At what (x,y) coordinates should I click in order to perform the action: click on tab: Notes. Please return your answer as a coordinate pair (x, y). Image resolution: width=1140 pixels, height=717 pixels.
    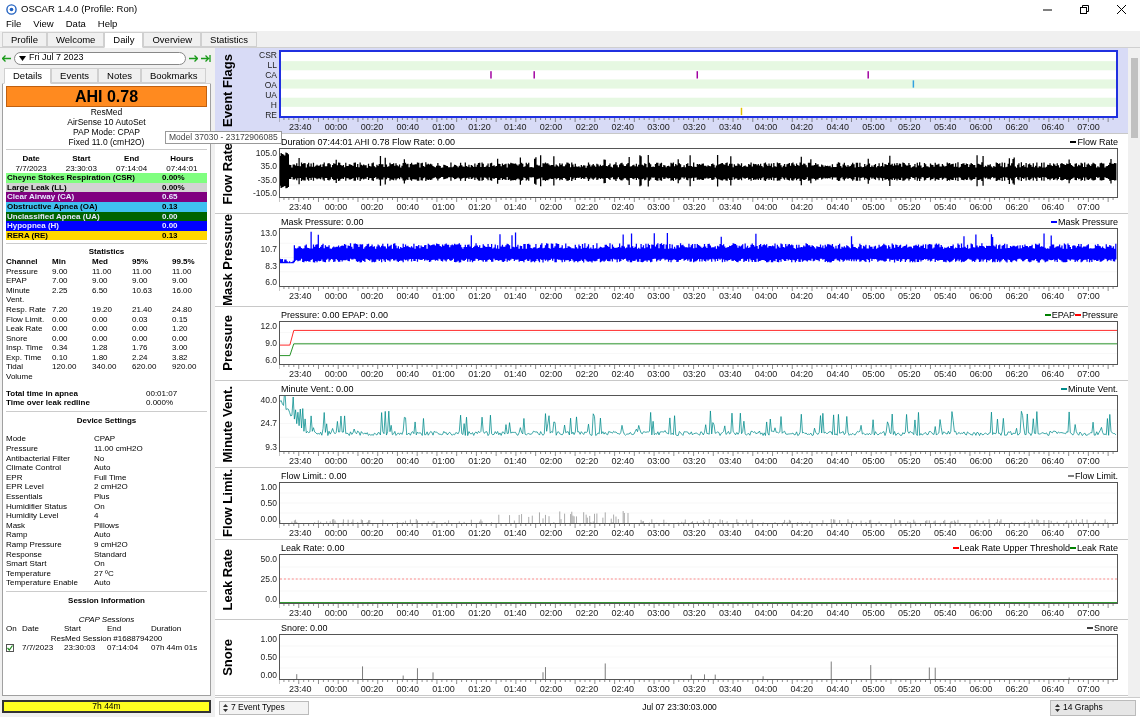
    Looking at the image, I should click on (119, 75).